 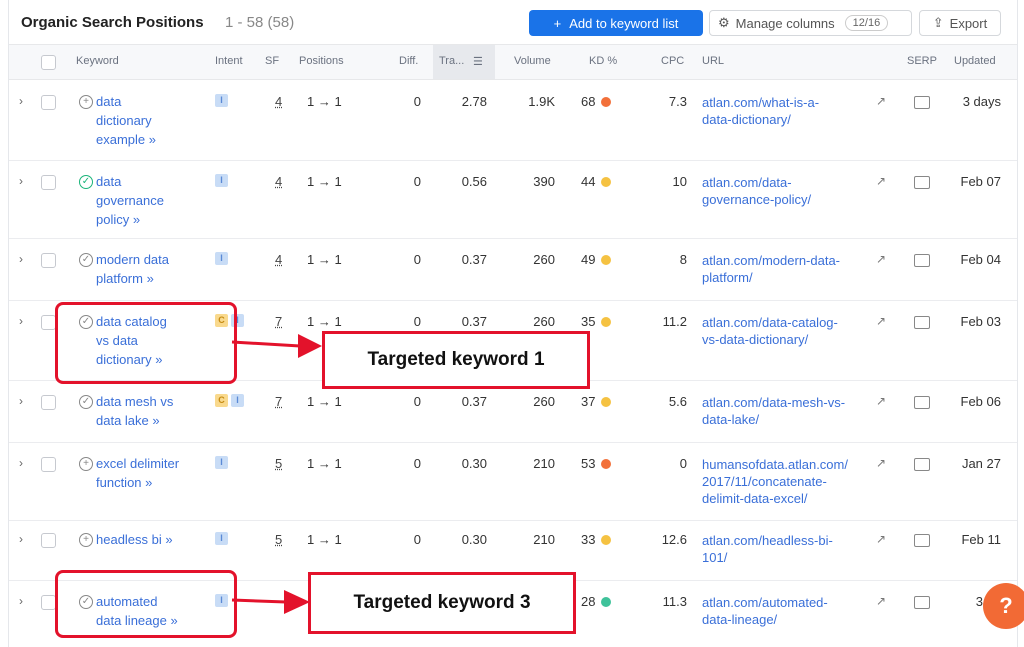 What do you see at coordinates (786, 549) in the screenshot?
I see `url-link: atlan.com/headless-bi- 101/` at bounding box center [786, 549].